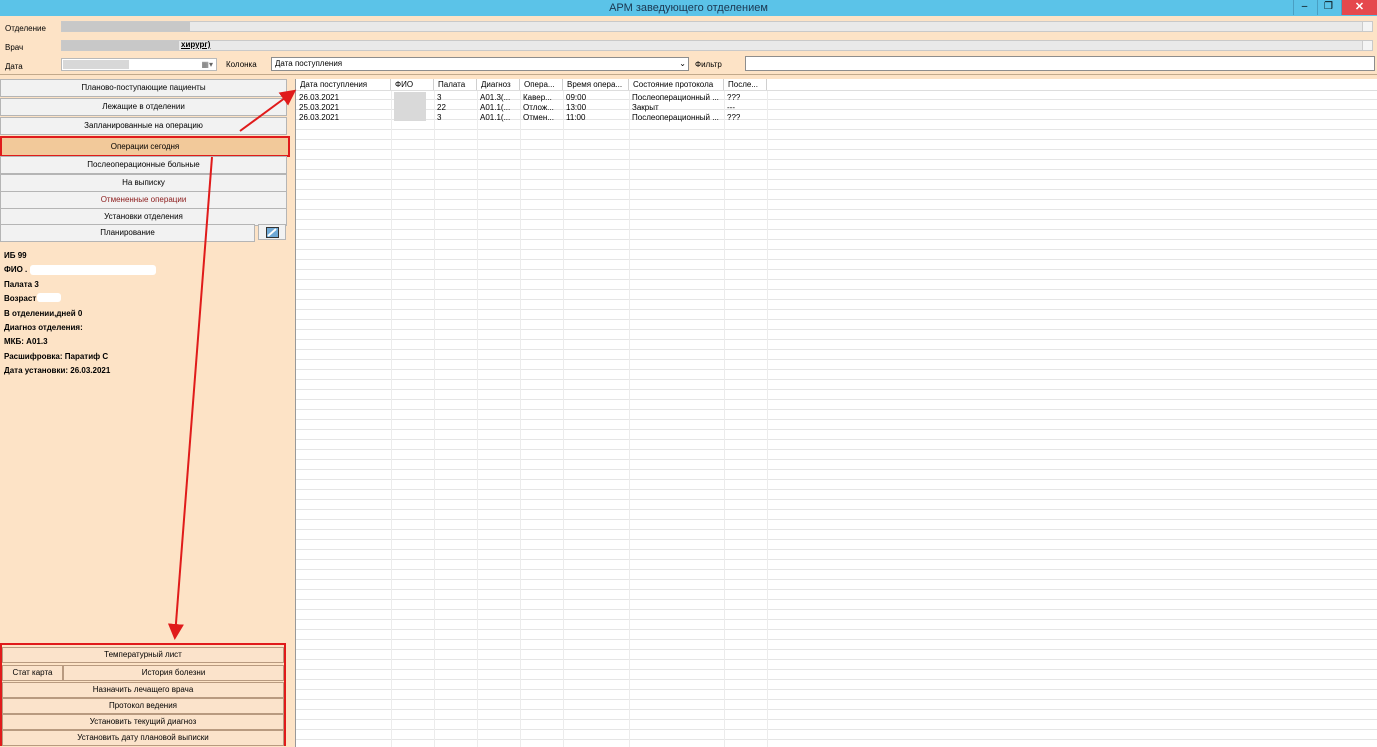 The image size is (1377, 747). Describe the element at coordinates (268, 110) in the screenshot. I see `arrow-to-grid` at that location.